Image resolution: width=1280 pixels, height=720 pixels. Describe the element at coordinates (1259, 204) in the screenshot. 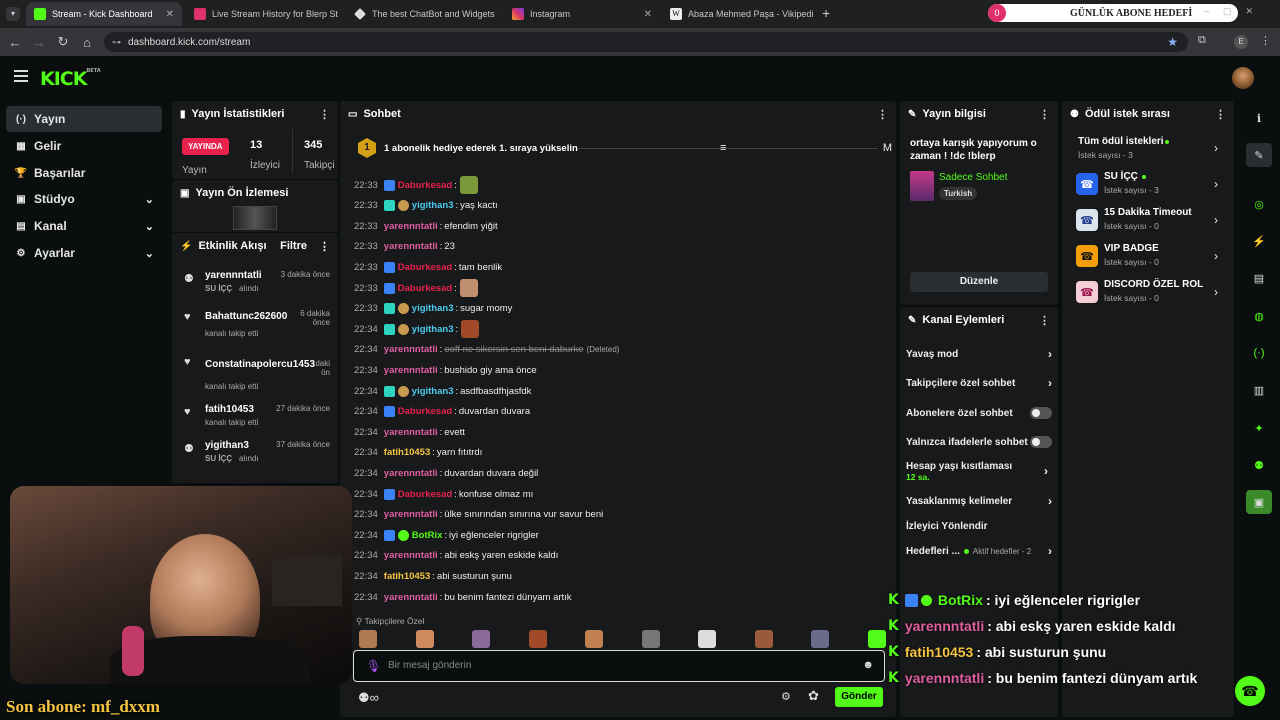

I see `target-icon: ◎` at that location.